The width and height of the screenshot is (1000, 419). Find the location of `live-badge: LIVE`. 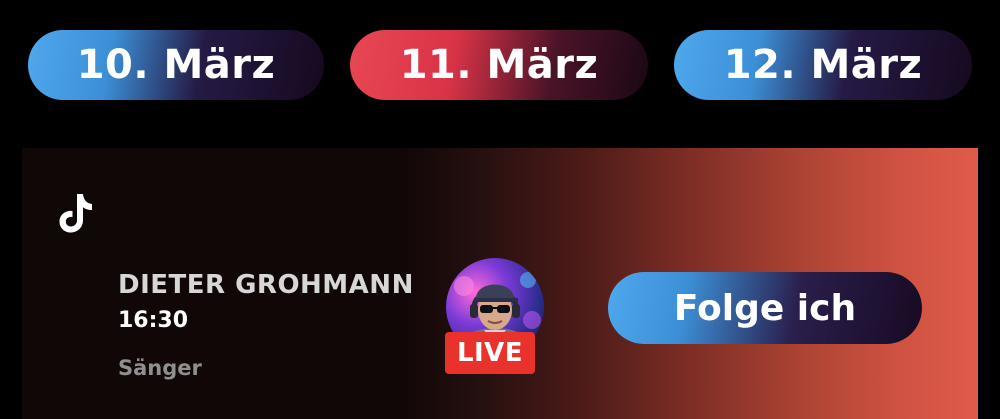

live-badge: LIVE is located at coordinates (490, 353).